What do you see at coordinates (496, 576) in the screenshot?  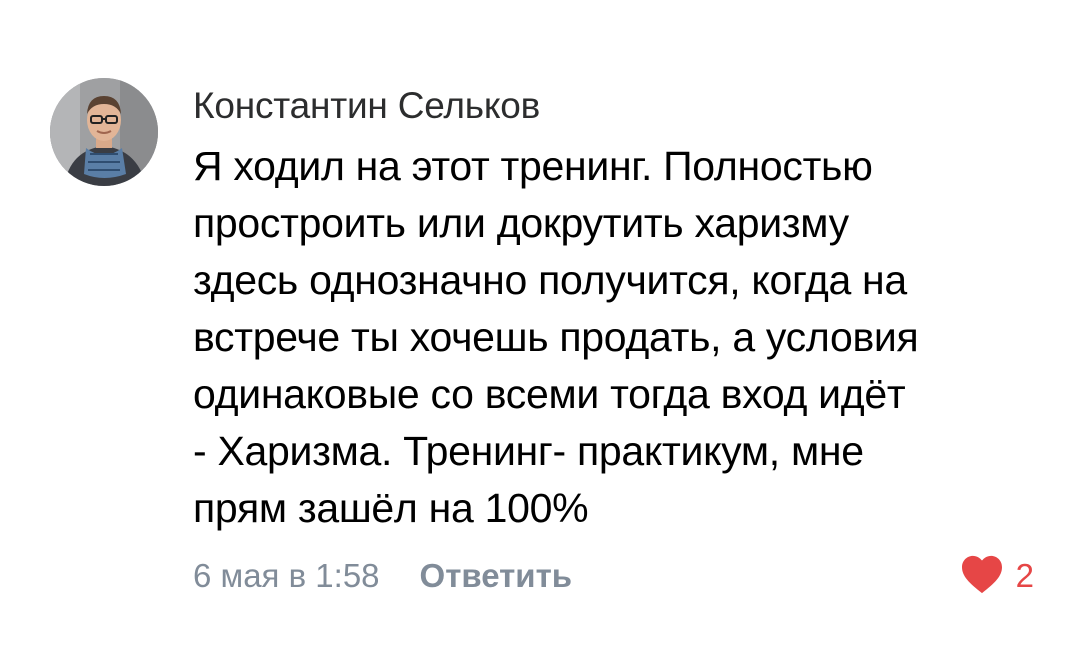 I see `reply-button: Ответить` at bounding box center [496, 576].